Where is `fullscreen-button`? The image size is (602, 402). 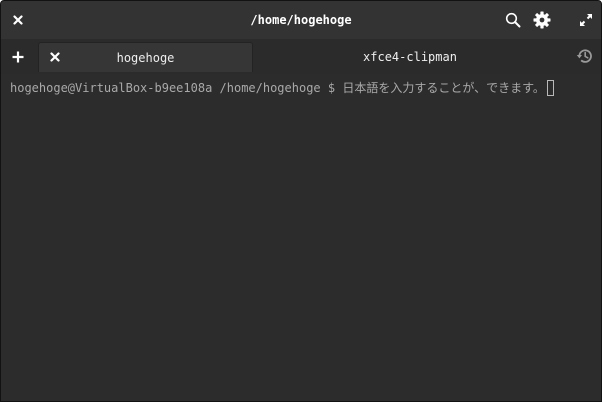
fullscreen-button is located at coordinates (586, 20).